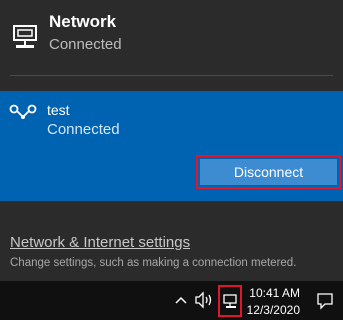  I want to click on network-tray-button, so click(230, 301).